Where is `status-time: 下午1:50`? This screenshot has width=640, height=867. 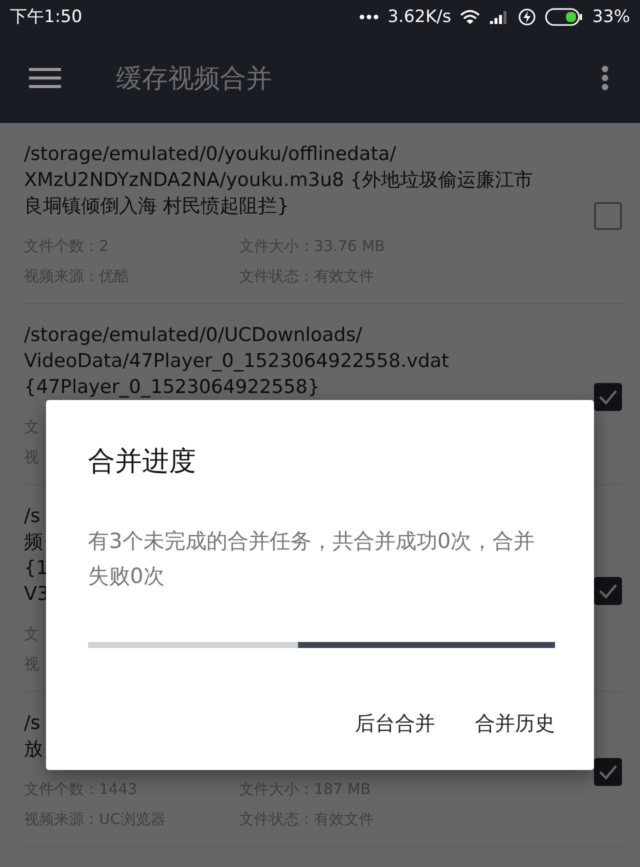
status-time: 下午1:50 is located at coordinates (46, 17).